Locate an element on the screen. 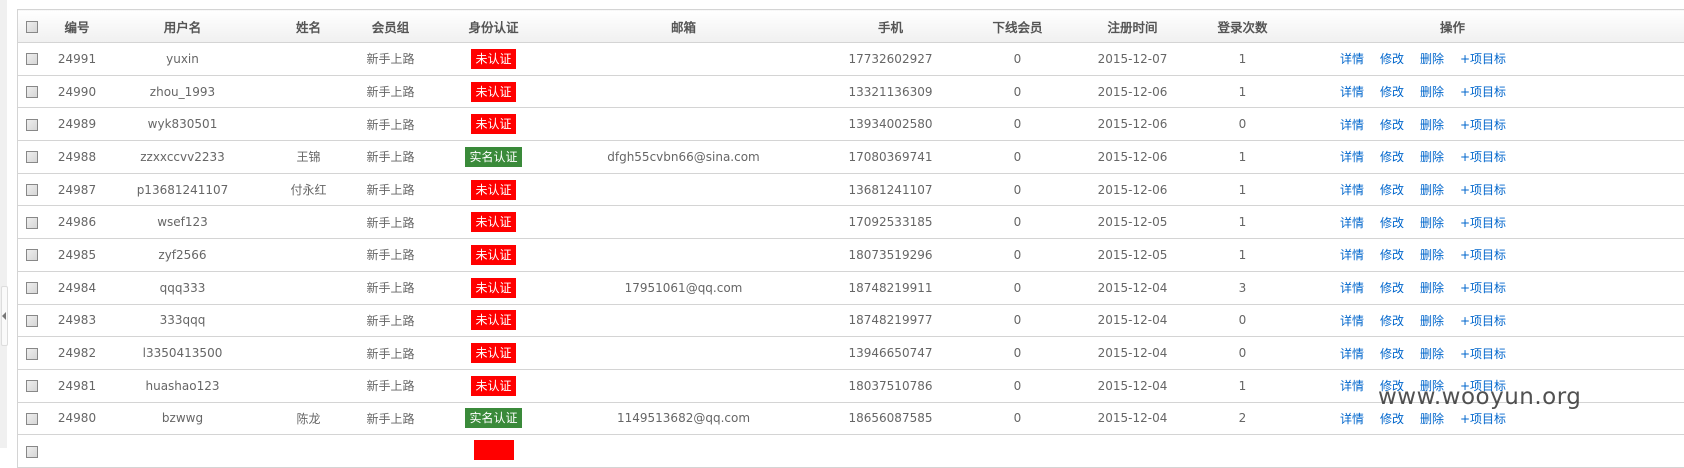 This screenshot has width=1684, height=468. username: p13681241107 is located at coordinates (183, 190).